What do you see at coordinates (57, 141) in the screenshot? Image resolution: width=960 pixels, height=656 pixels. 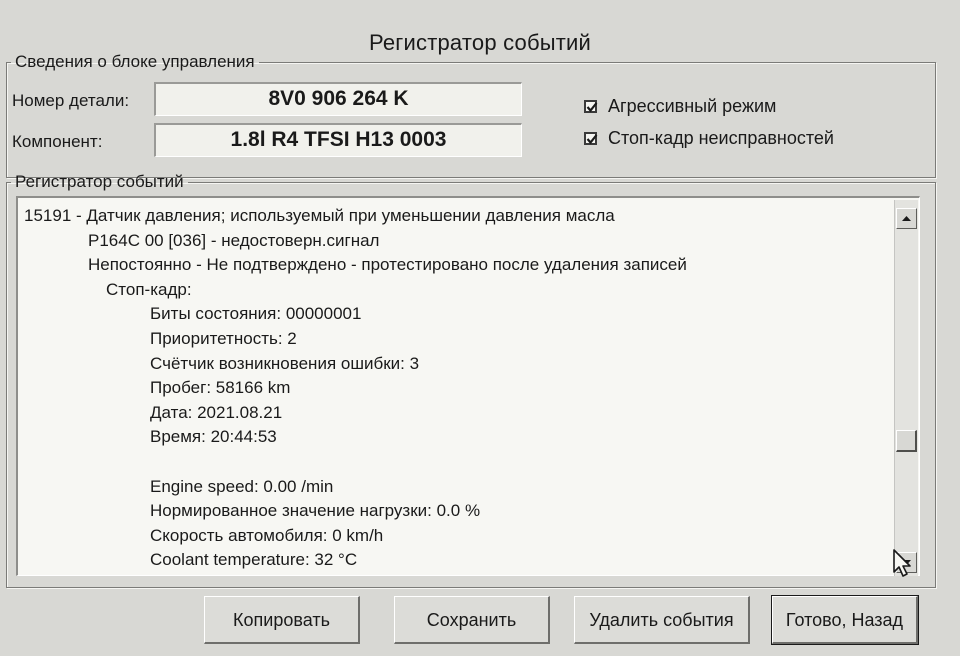 I see `component-label: Компонент:` at bounding box center [57, 141].